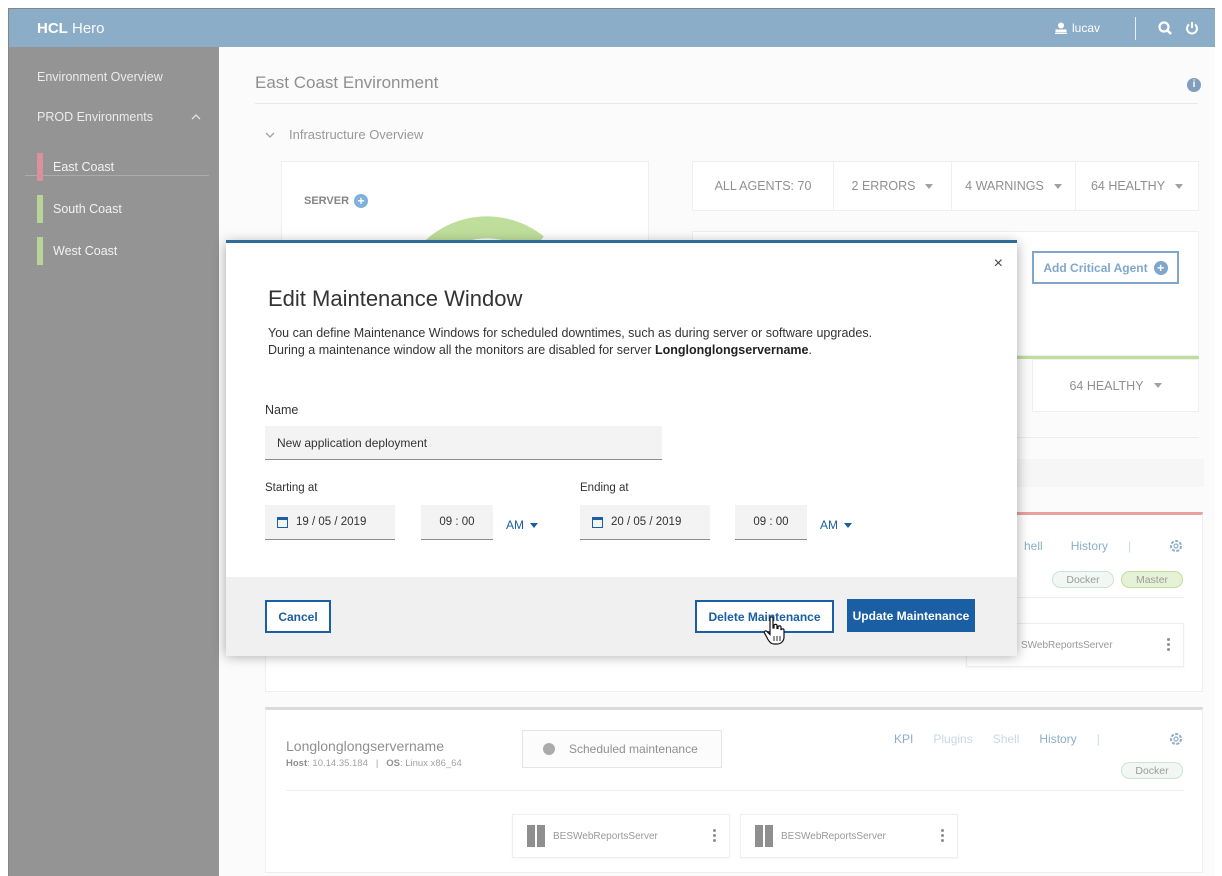 The width and height of the screenshot is (1222, 876). I want to click on close-icon: ×, so click(998, 264).